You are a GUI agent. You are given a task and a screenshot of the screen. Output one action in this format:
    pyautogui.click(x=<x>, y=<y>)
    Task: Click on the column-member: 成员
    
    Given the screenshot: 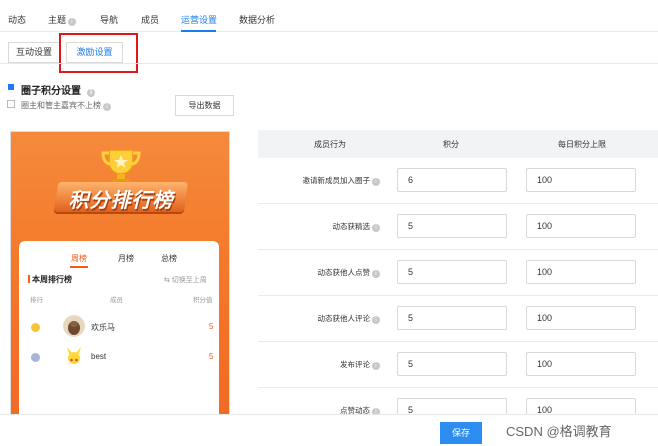 What is the action you would take?
    pyautogui.click(x=116, y=300)
    